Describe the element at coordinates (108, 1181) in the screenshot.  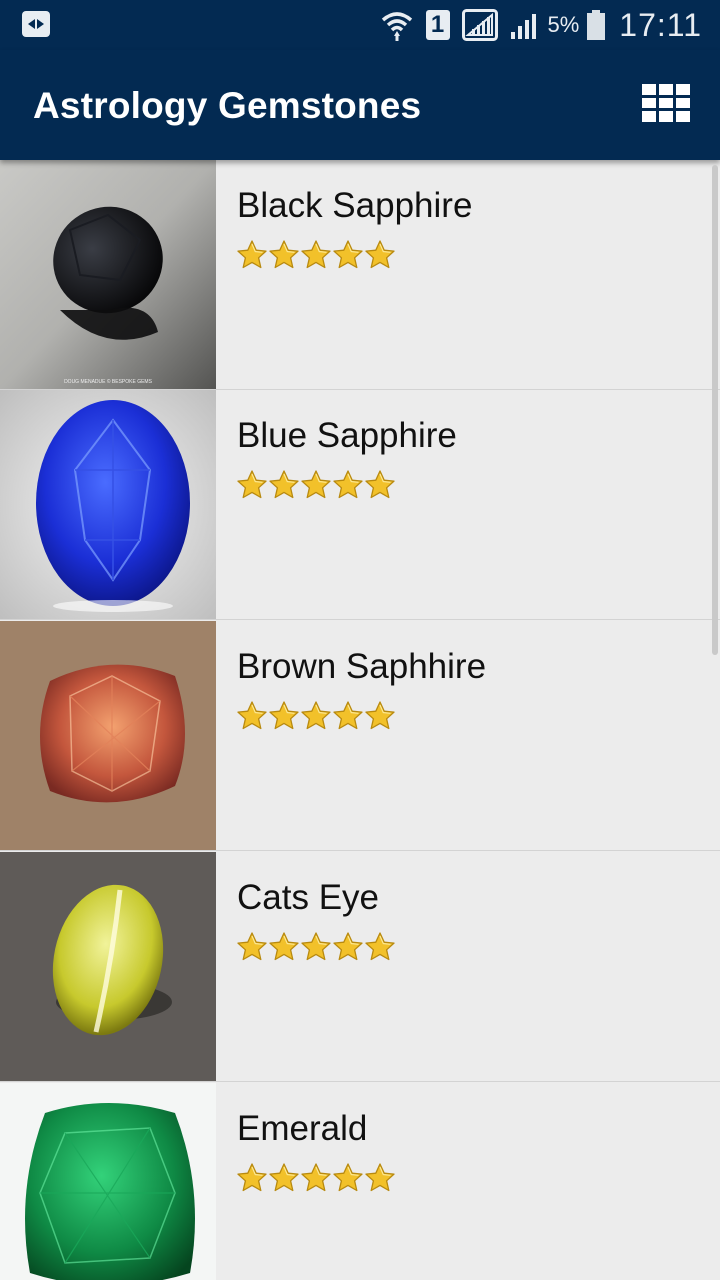
I see `emerald-image` at that location.